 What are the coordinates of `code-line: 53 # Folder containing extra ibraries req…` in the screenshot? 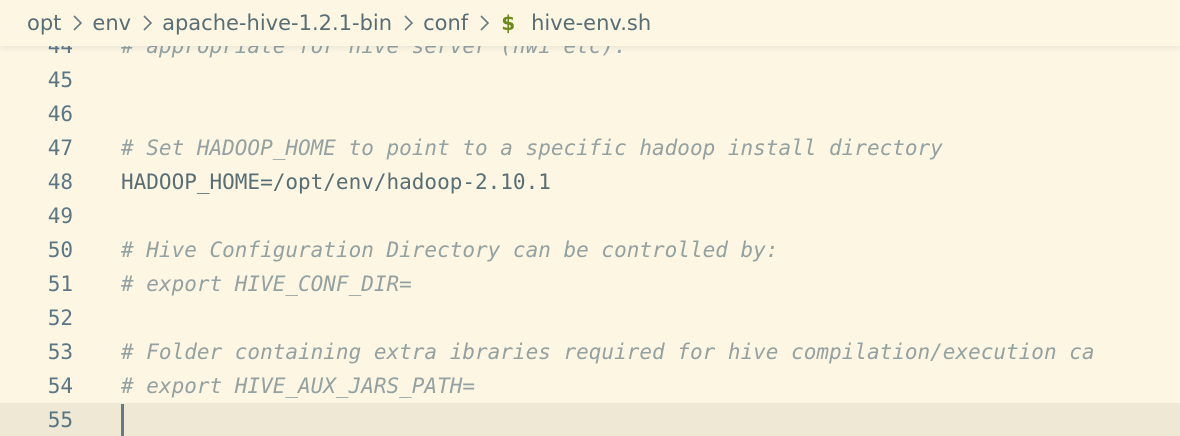 It's located at (590, 352).